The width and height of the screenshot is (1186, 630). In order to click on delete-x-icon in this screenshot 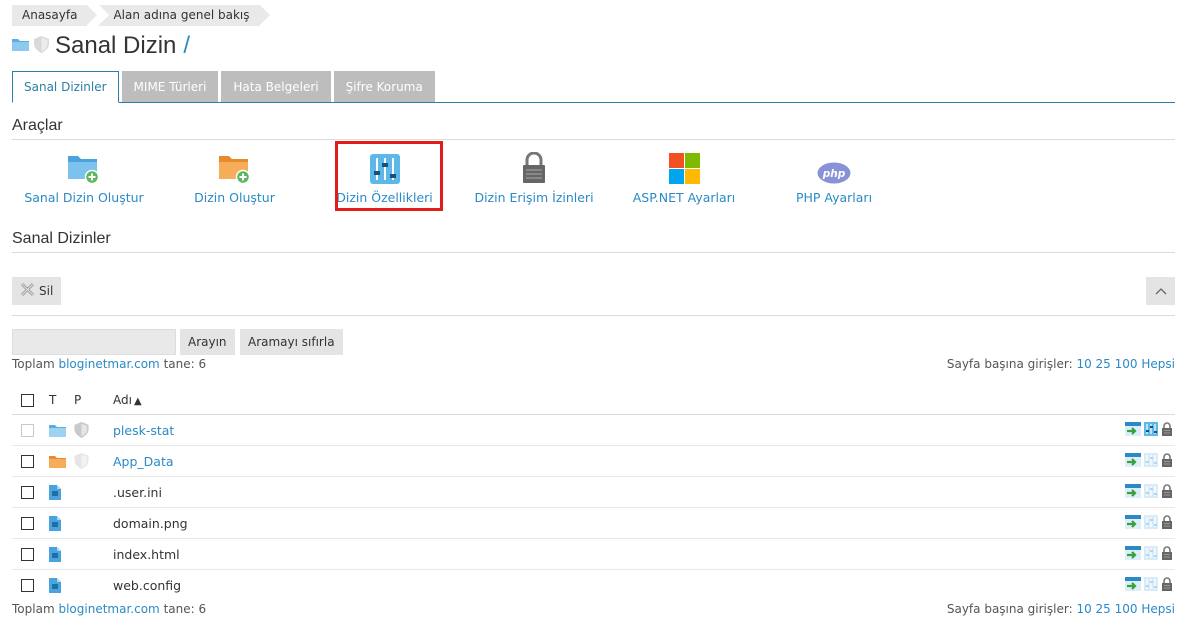, I will do `click(27, 291)`.